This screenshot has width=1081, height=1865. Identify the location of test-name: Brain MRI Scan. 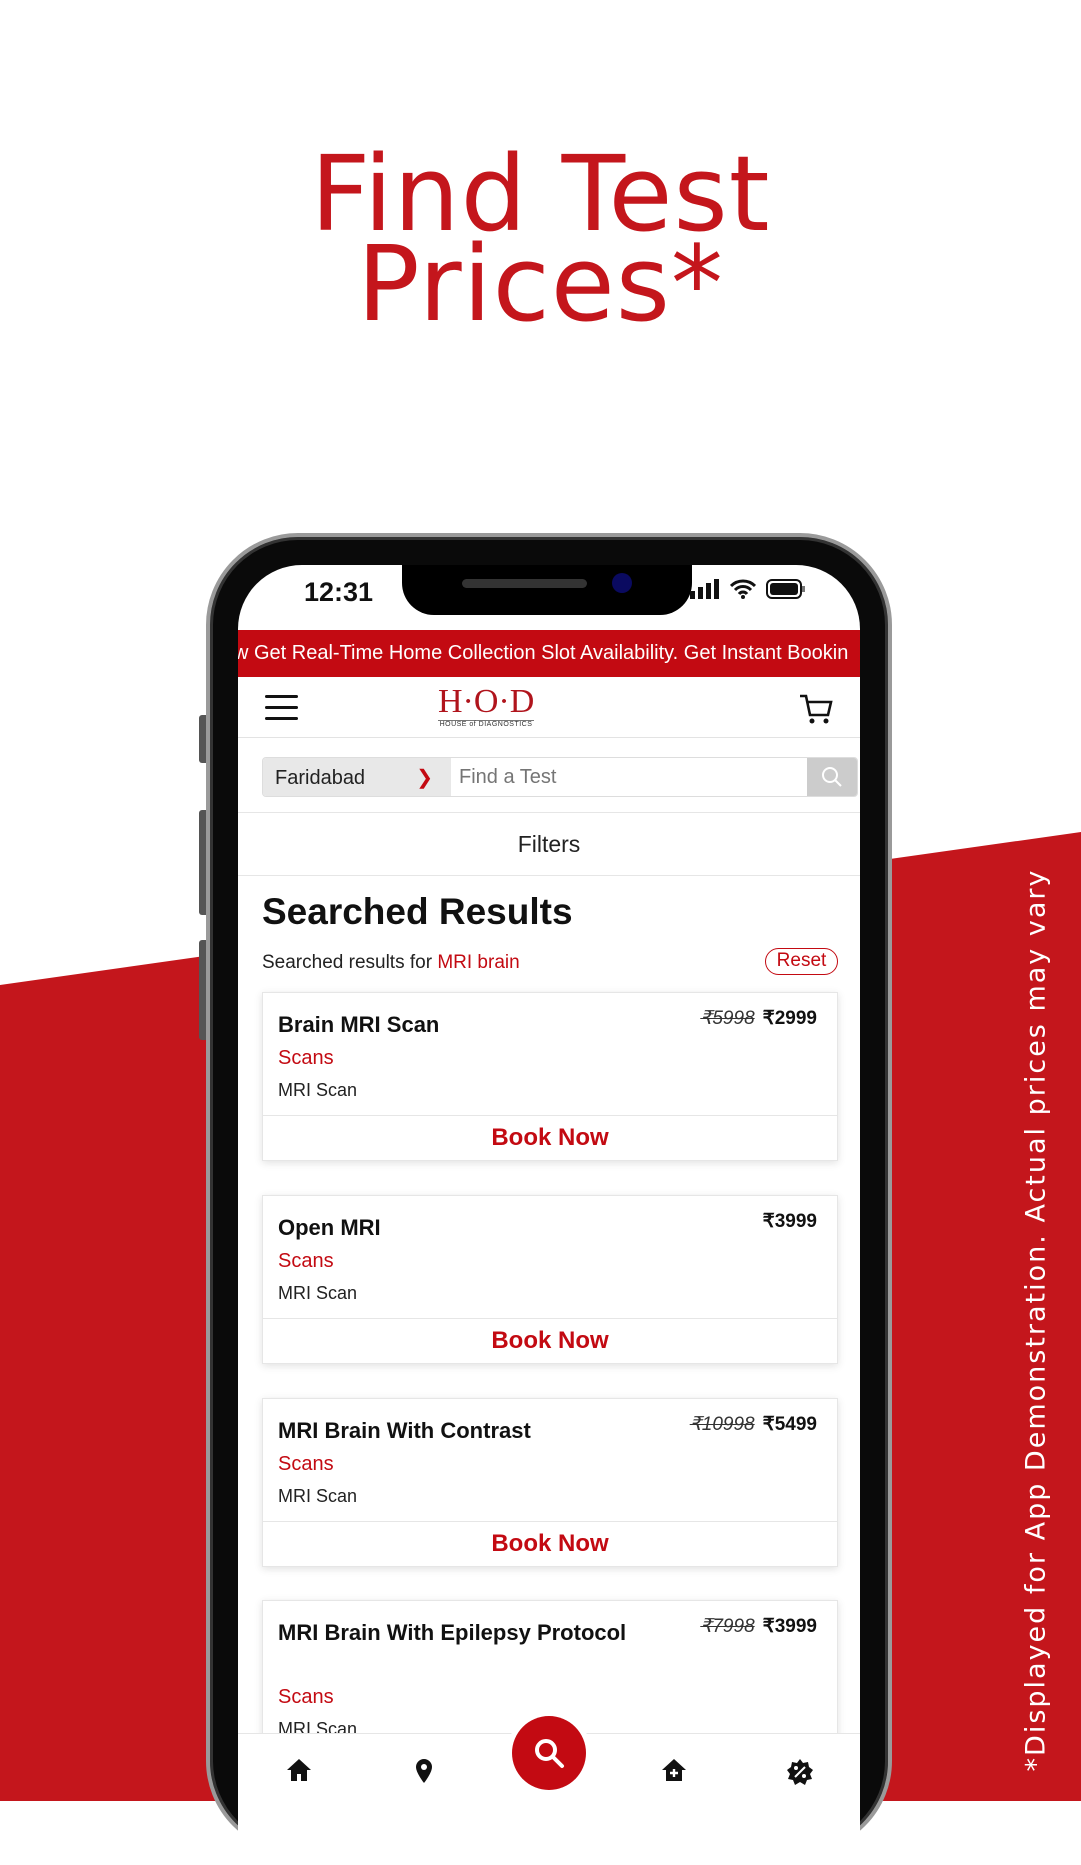
(458, 1025).